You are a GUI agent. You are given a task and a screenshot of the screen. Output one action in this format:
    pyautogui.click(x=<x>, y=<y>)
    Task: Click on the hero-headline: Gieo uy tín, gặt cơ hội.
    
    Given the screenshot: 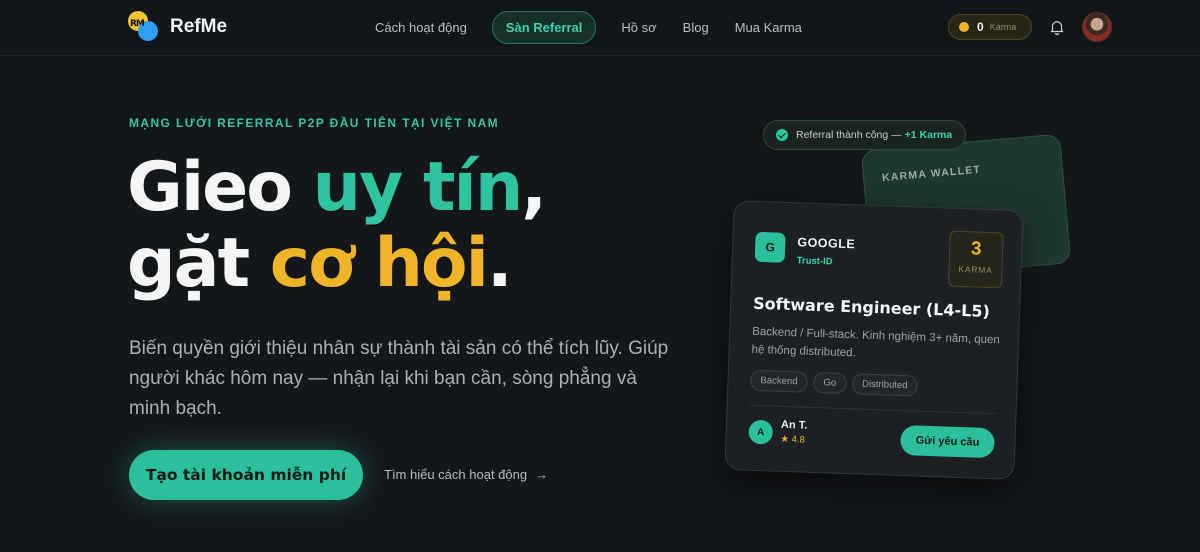 What is the action you would take?
    pyautogui.click(x=337, y=225)
    